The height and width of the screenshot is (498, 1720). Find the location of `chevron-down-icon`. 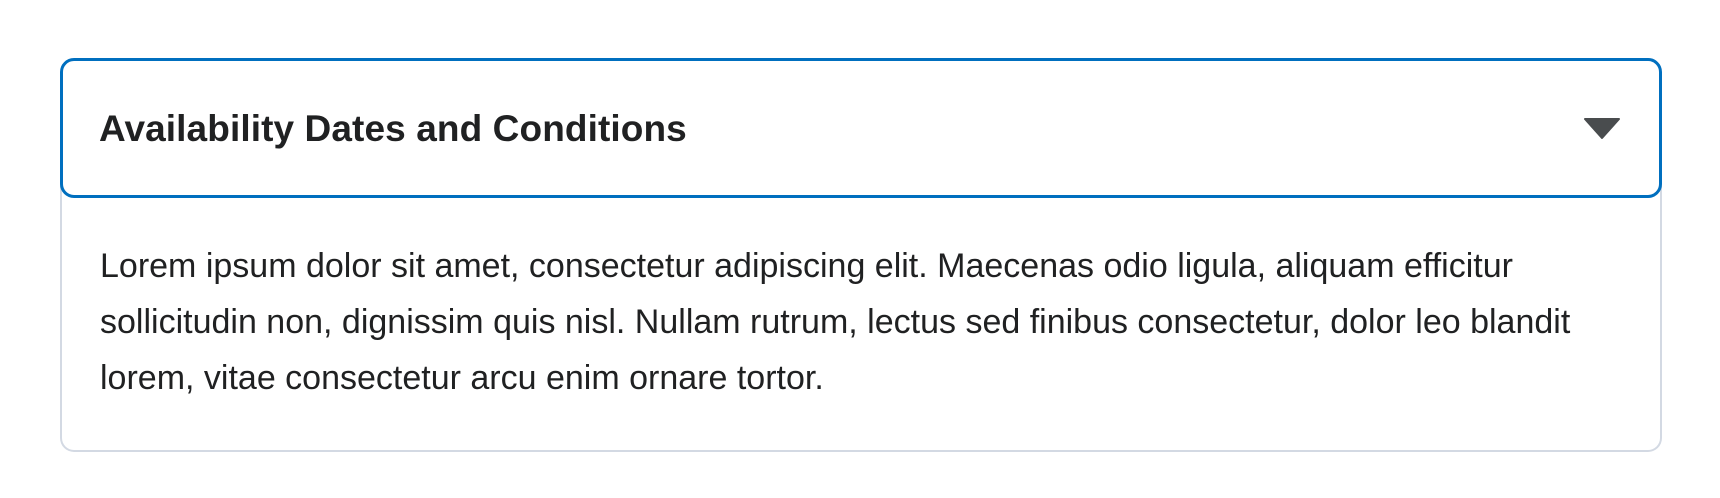

chevron-down-icon is located at coordinates (1602, 128).